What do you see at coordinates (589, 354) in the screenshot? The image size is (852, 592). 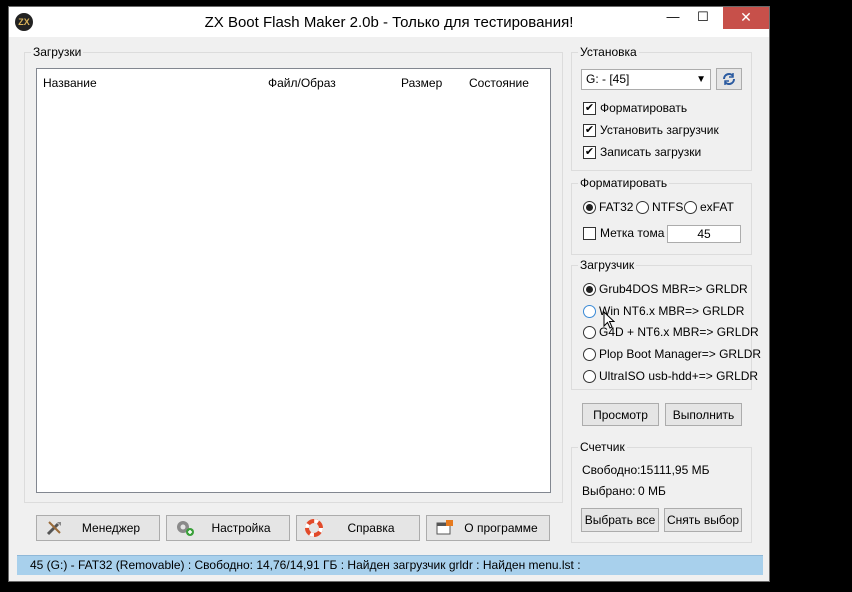 I see `loader-radio-plop-dot` at bounding box center [589, 354].